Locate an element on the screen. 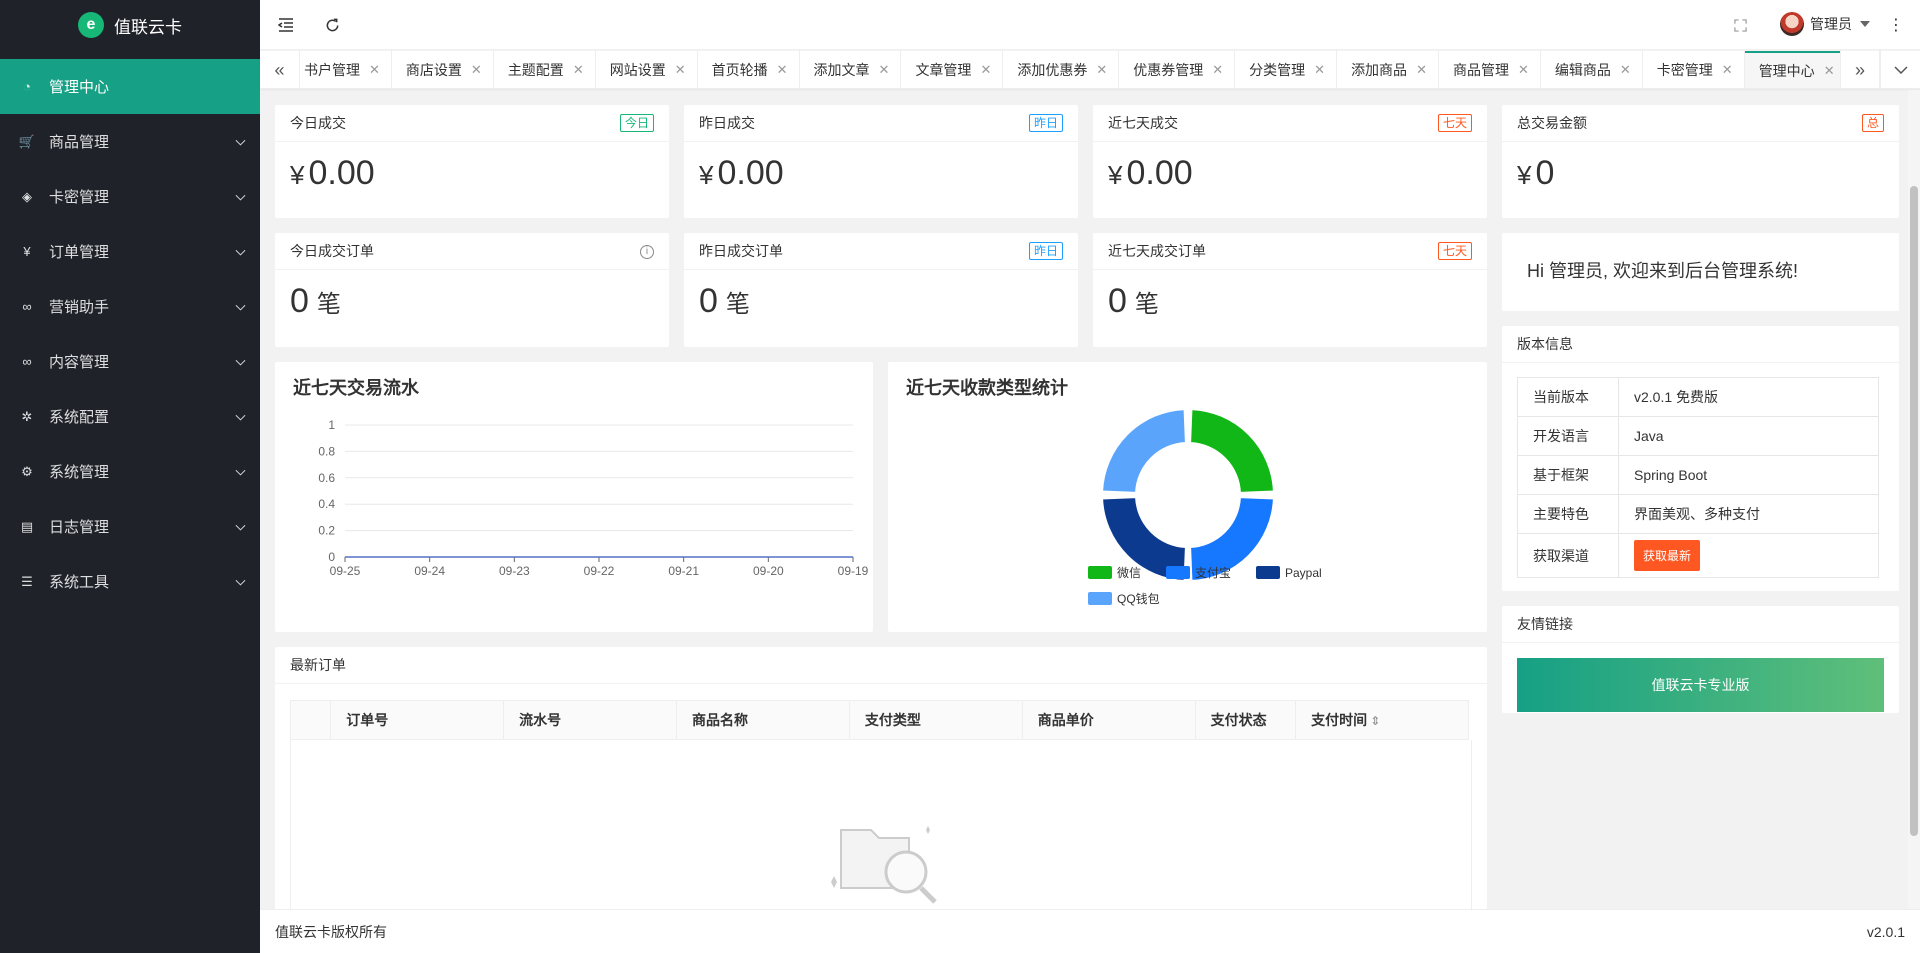 The width and height of the screenshot is (1920, 953). version-text: v2.0.1 is located at coordinates (1885, 931).